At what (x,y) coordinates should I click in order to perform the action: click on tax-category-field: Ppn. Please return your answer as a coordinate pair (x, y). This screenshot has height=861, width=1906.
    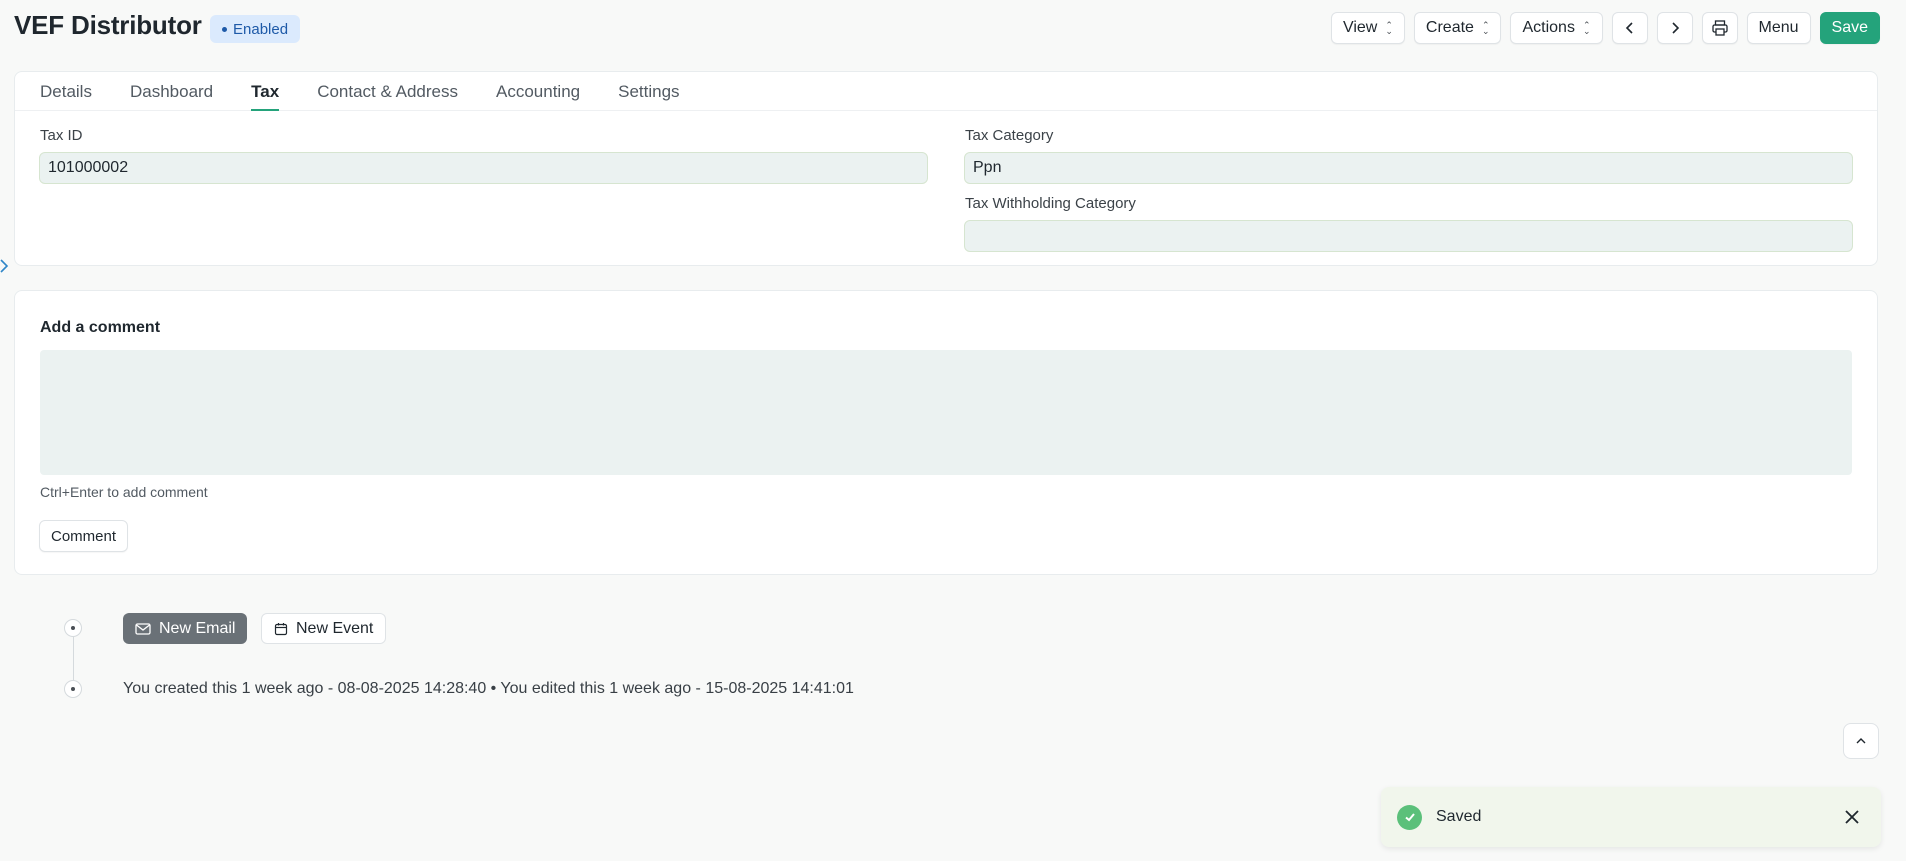
    Looking at the image, I should click on (1408, 168).